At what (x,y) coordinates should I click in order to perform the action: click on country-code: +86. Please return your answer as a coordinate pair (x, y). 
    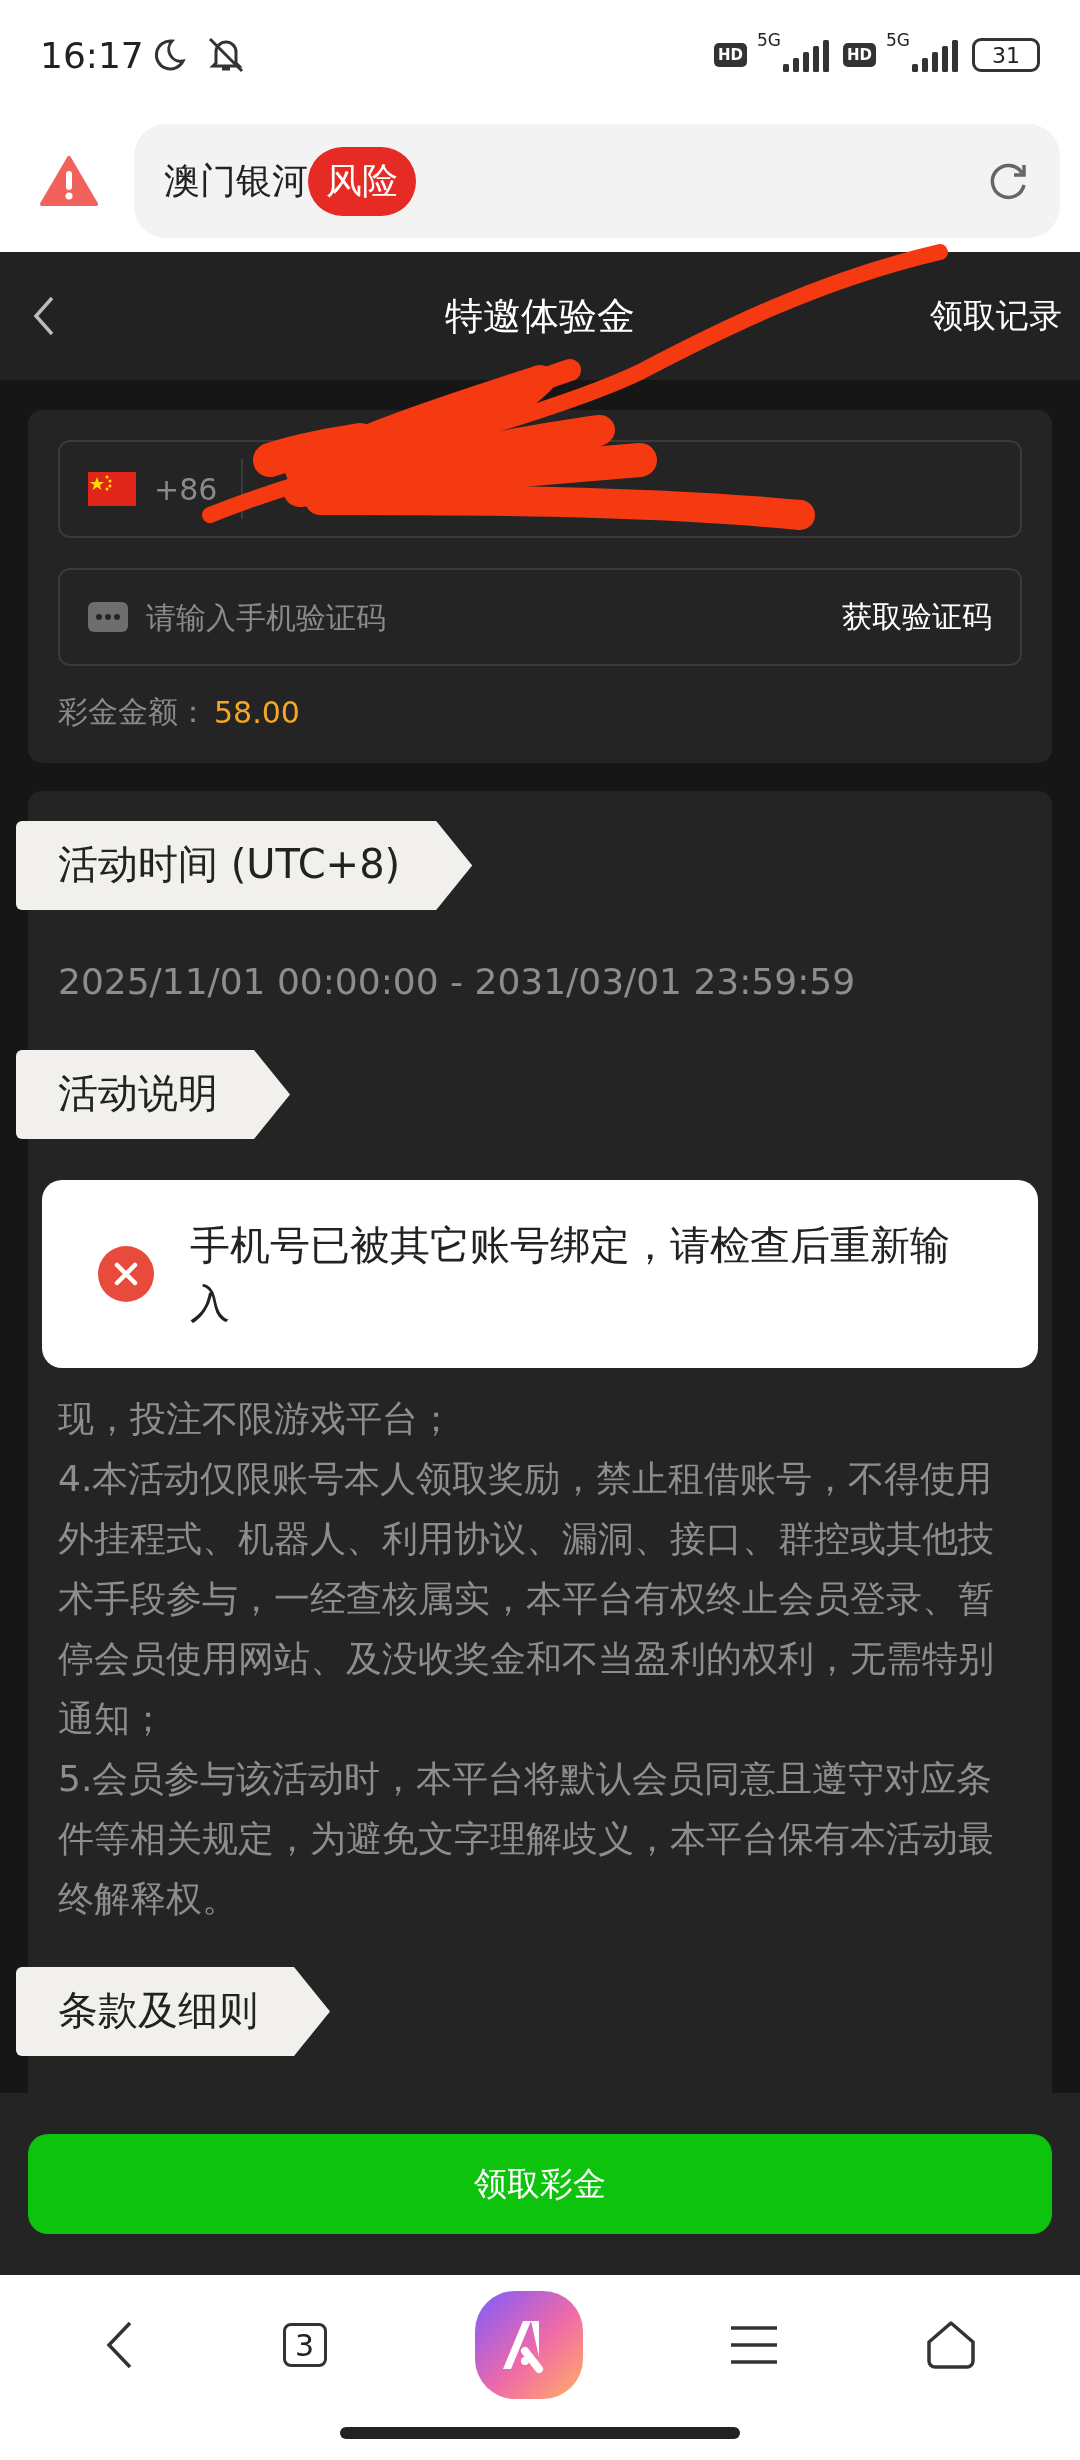
    Looking at the image, I should click on (186, 489).